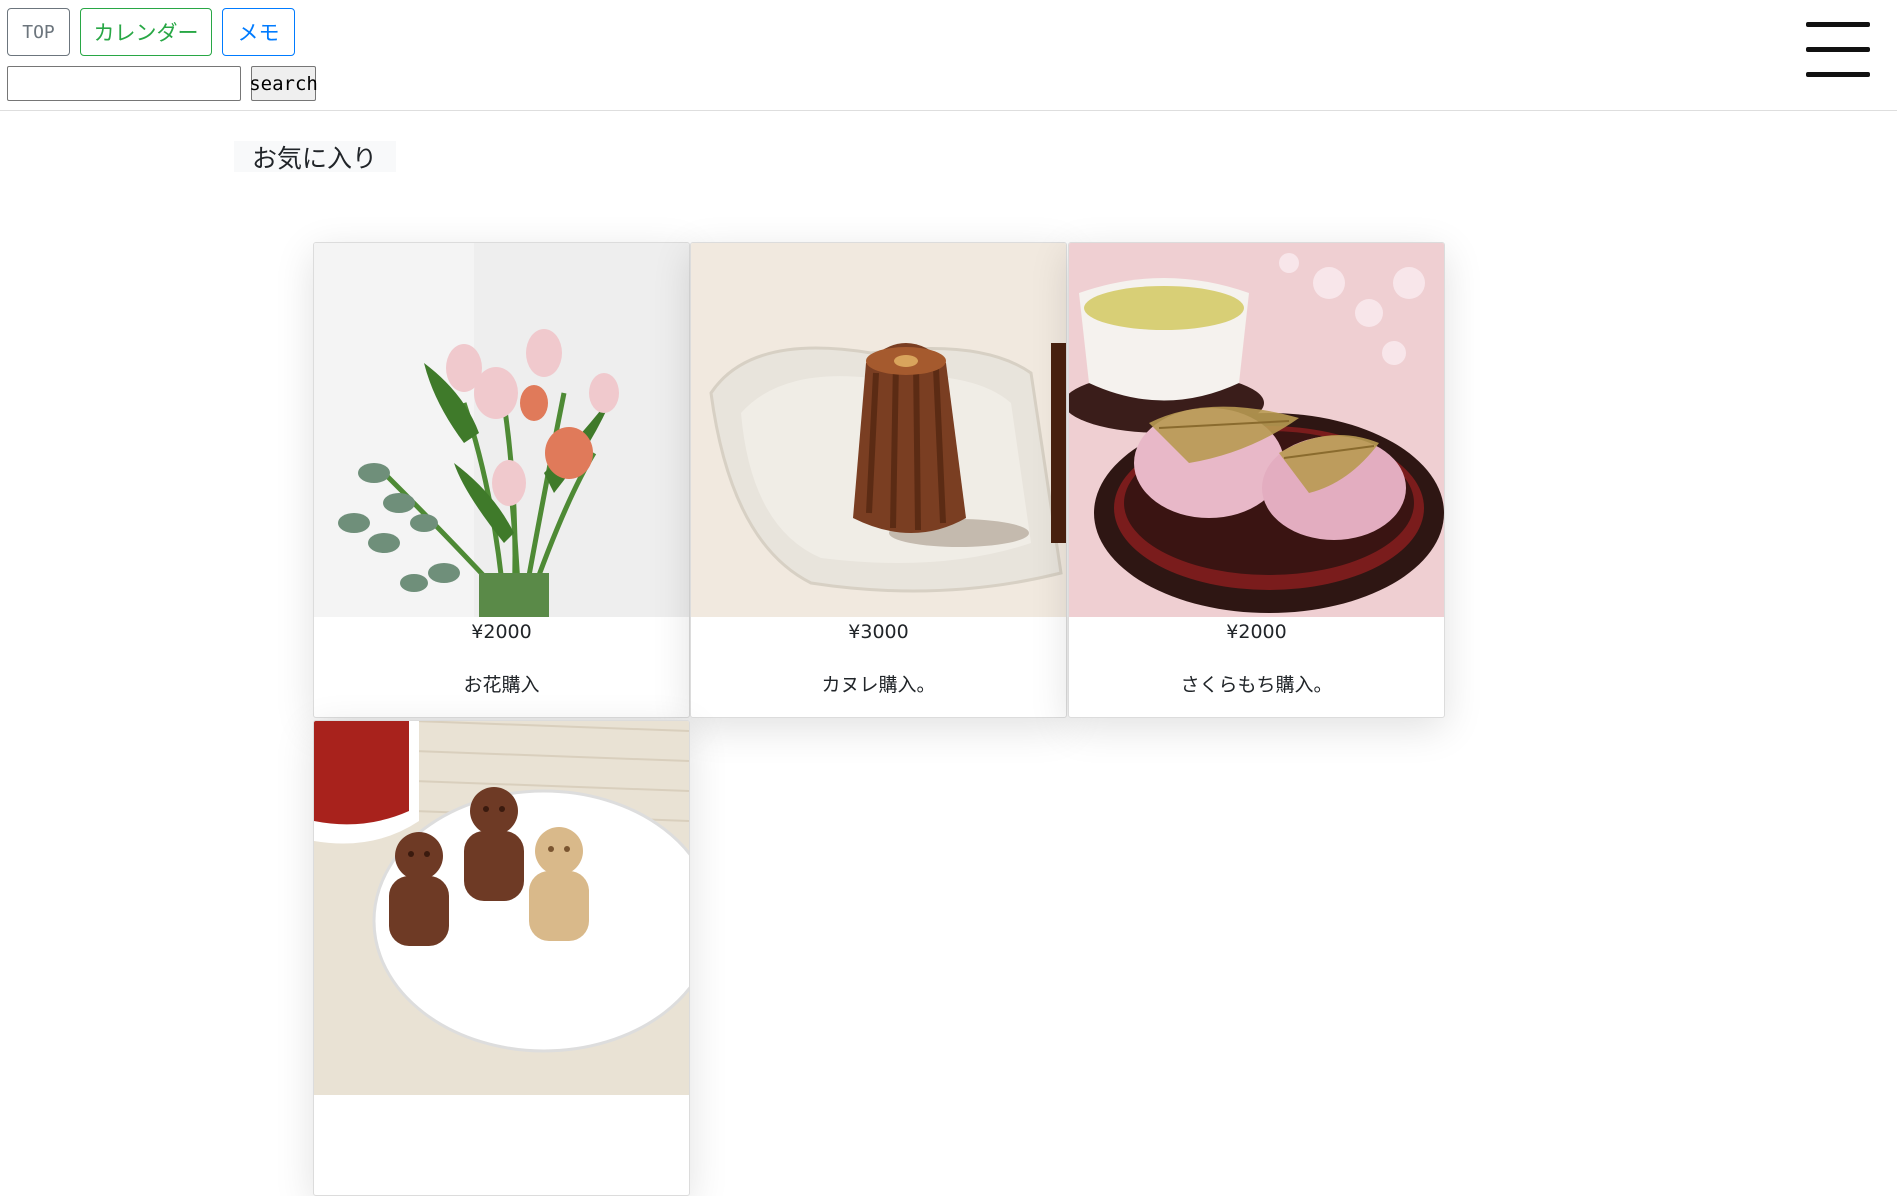  I want to click on memo-button: メモ, so click(258, 32).